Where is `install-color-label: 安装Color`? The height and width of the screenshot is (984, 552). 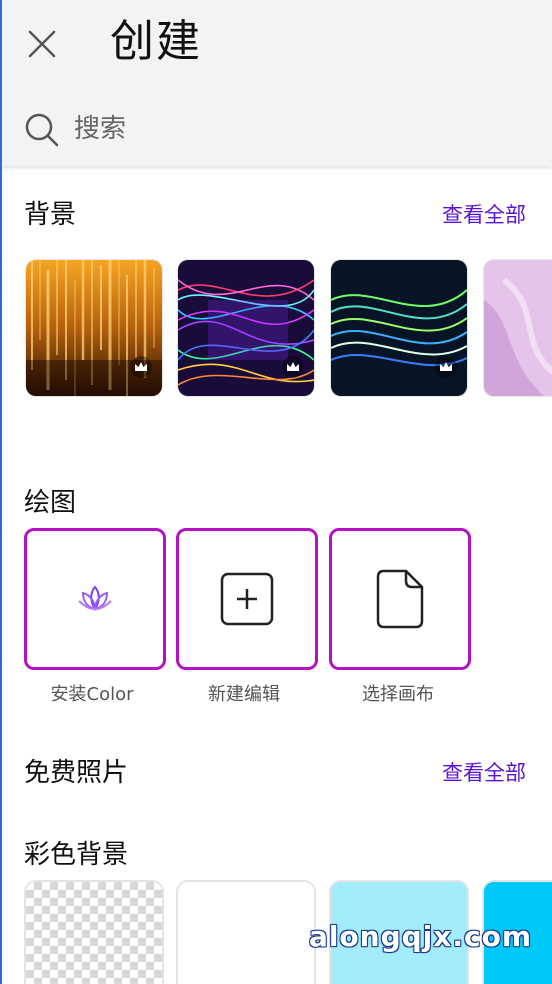
install-color-label: 安装Color is located at coordinates (92, 694).